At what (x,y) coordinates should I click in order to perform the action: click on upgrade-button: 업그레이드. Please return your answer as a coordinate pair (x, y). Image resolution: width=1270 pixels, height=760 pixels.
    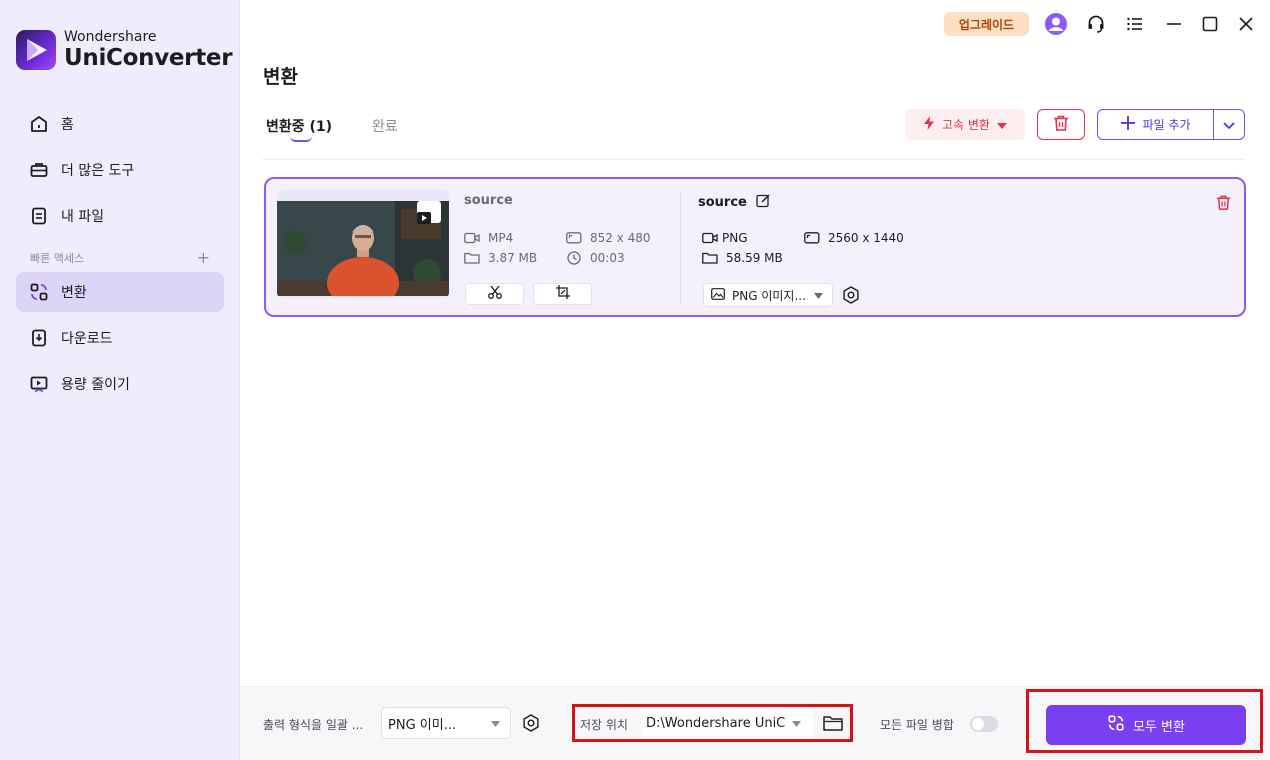
    Looking at the image, I should click on (986, 24).